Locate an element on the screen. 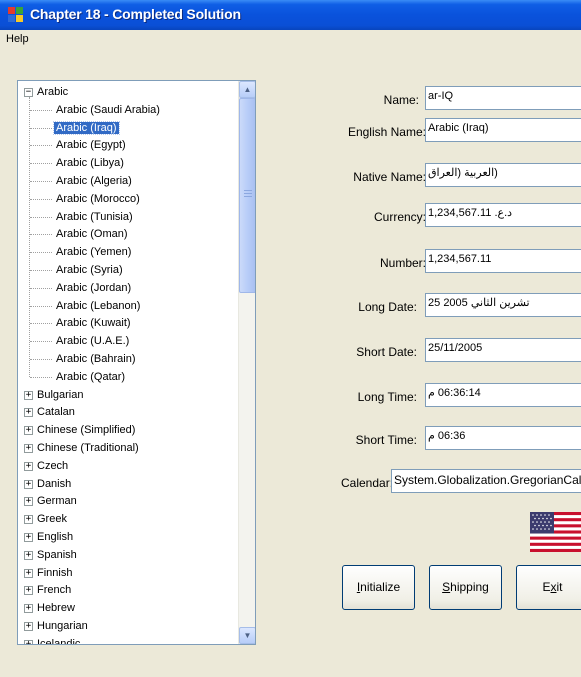 The width and height of the screenshot is (581, 677). tree-node-child: Arabic (Libya) is located at coordinates (90, 163).